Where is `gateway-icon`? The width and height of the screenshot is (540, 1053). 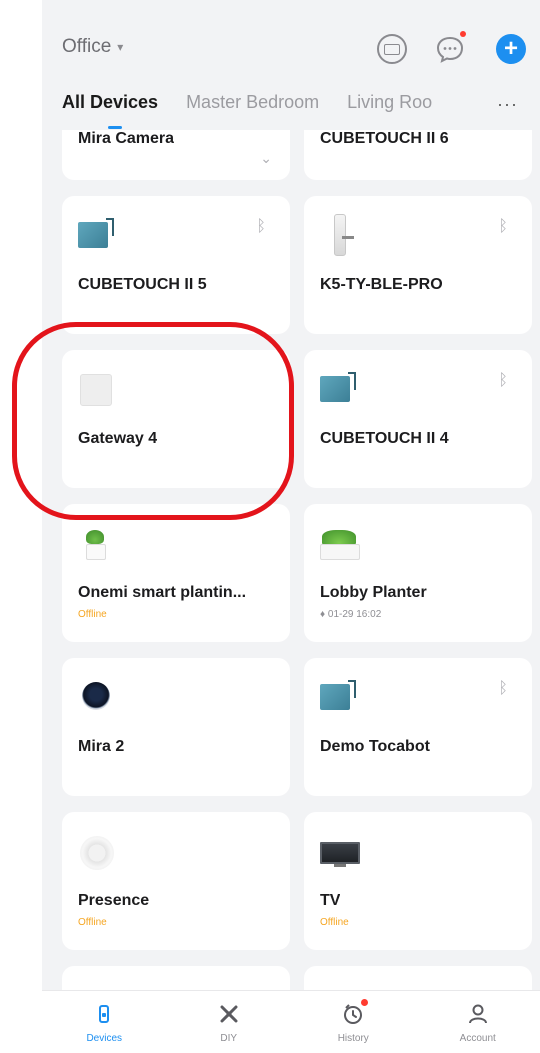
gateway-icon is located at coordinates (99, 389).